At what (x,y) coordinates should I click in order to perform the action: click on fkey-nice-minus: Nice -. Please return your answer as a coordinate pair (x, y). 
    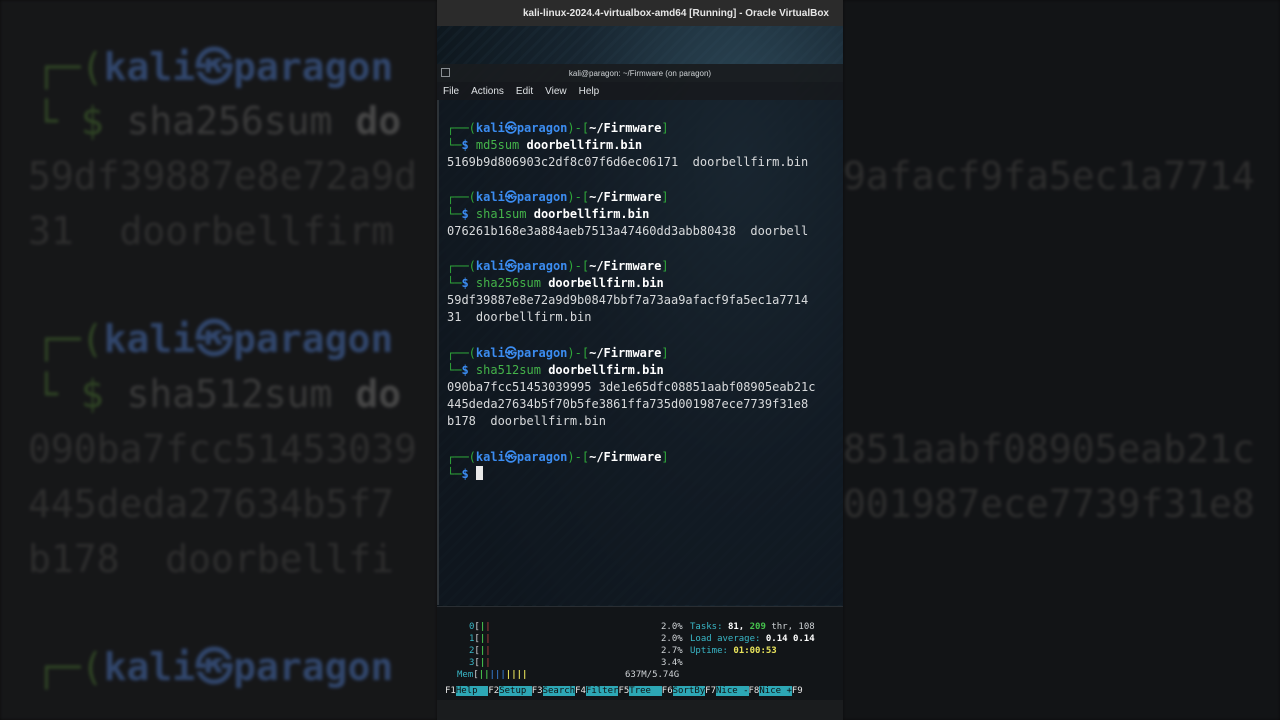
    Looking at the image, I should click on (732, 691).